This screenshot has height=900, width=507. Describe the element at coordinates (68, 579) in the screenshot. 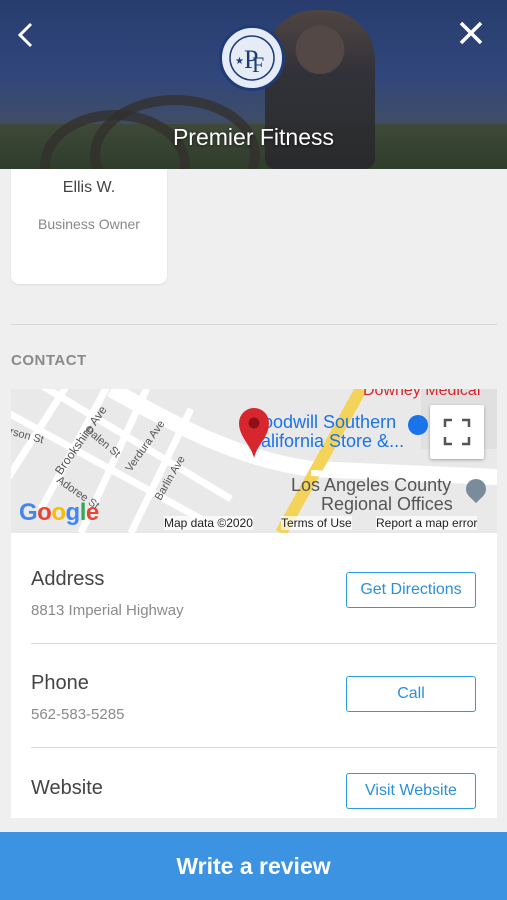

I see `address-label: Address` at that location.